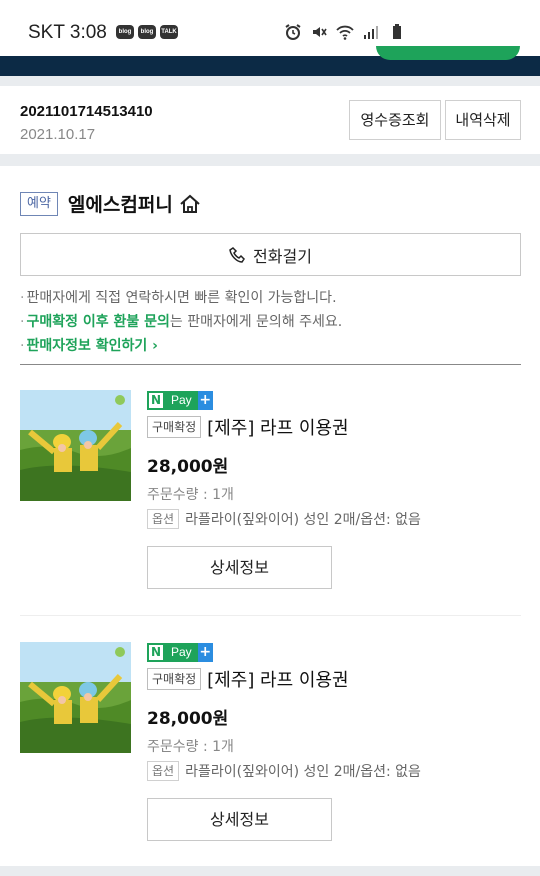 The height and width of the screenshot is (876, 540). Describe the element at coordinates (448, 53) in the screenshot. I see `header-action-button` at that location.